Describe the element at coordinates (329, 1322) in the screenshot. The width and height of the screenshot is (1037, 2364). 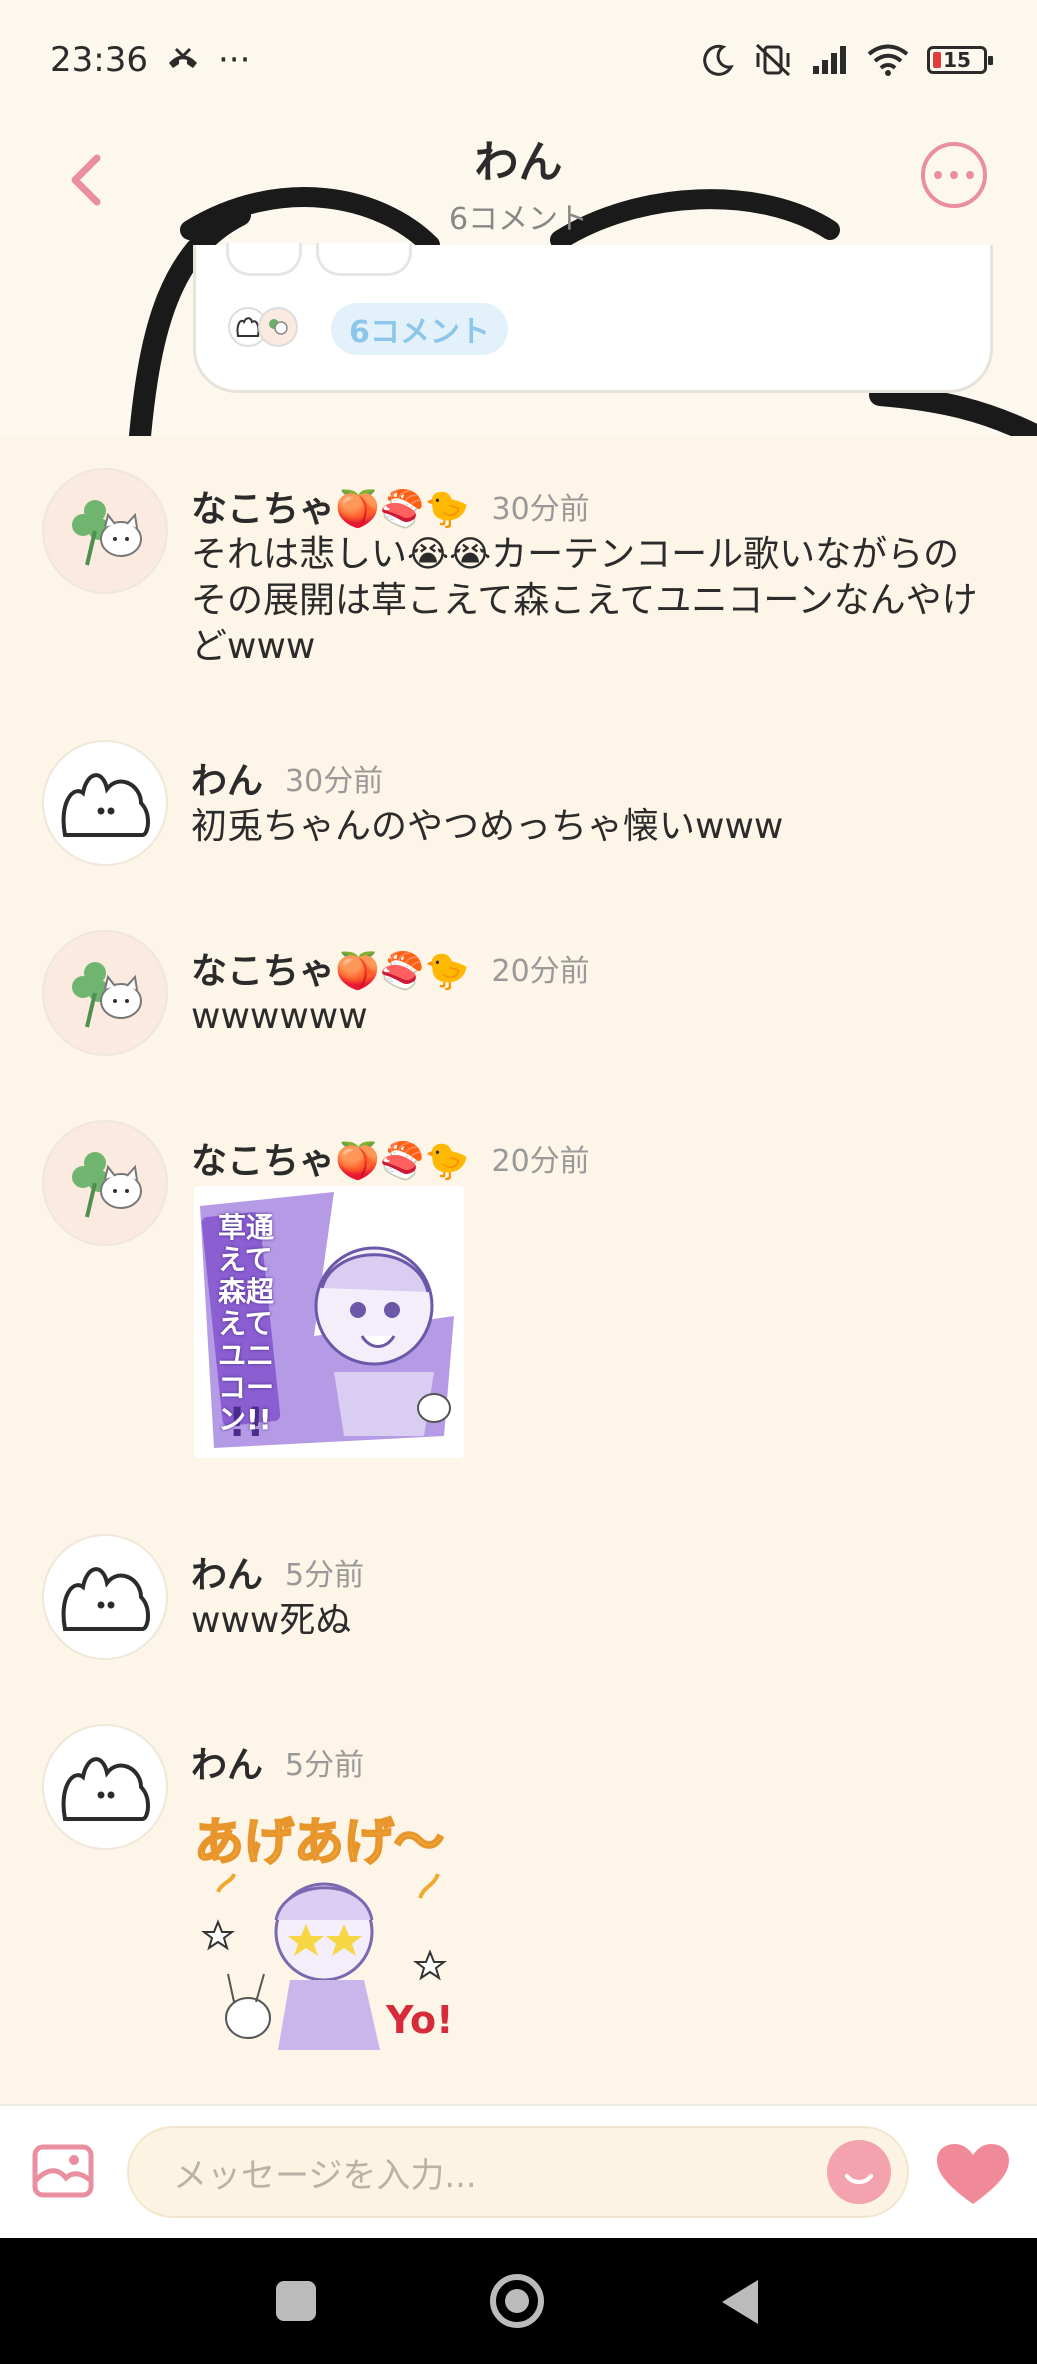
I see `sticker-image: !! 草通えて森超えてユニコーン!!` at that location.